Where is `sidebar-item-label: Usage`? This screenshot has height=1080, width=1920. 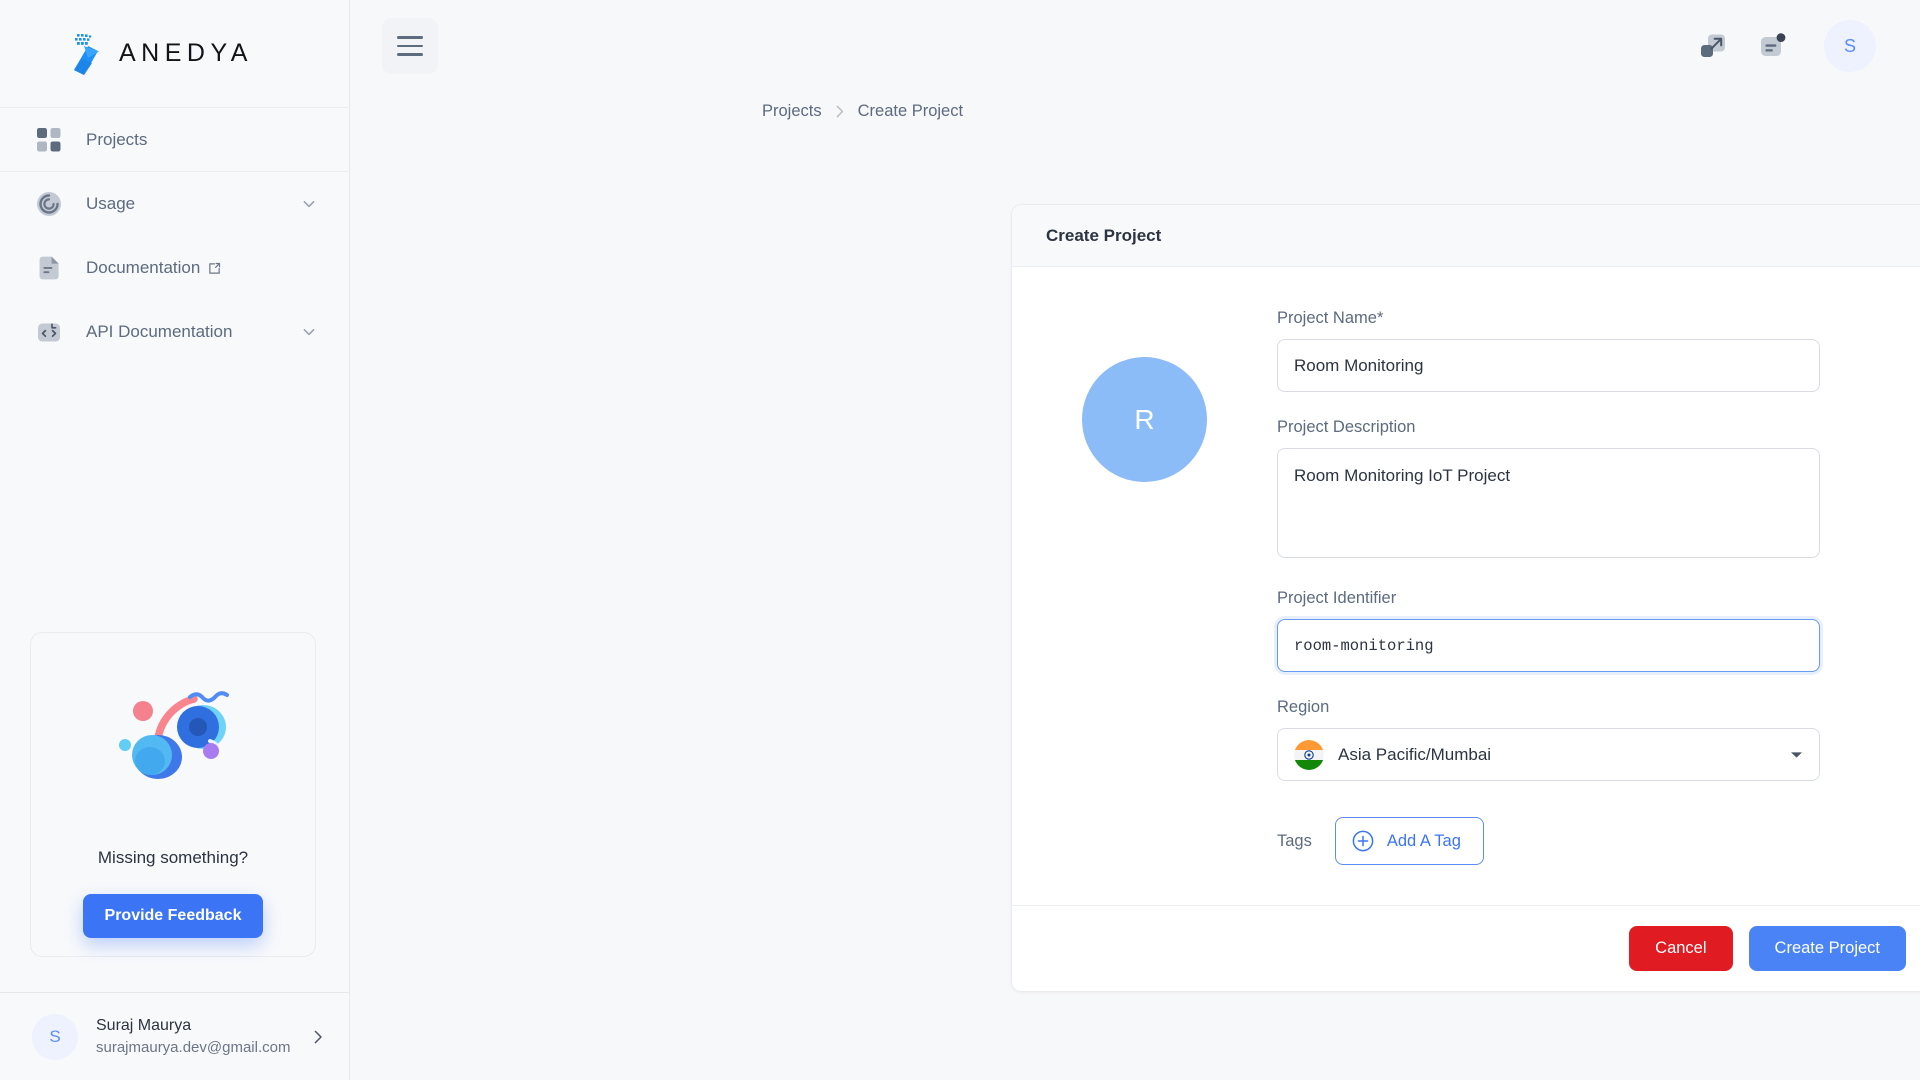
sidebar-item-label: Usage is located at coordinates (111, 203).